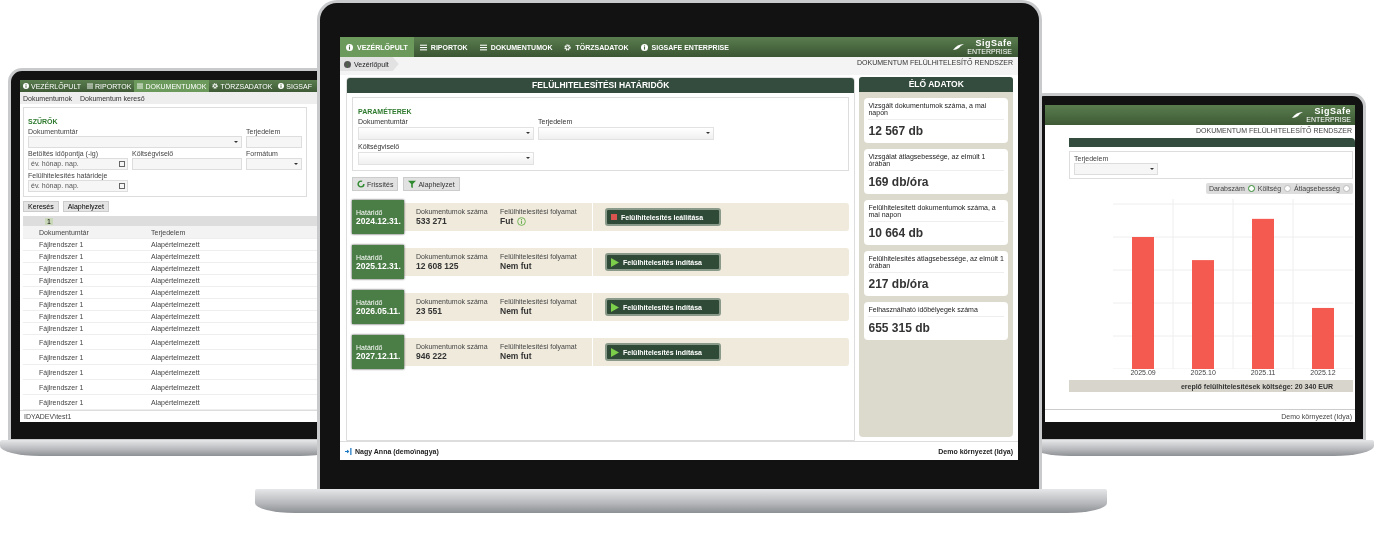 Image resolution: width=1374 pixels, height=534 pixels. What do you see at coordinates (899, 181) in the screenshot?
I see `stat-value: 169 db/óra` at bounding box center [899, 181].